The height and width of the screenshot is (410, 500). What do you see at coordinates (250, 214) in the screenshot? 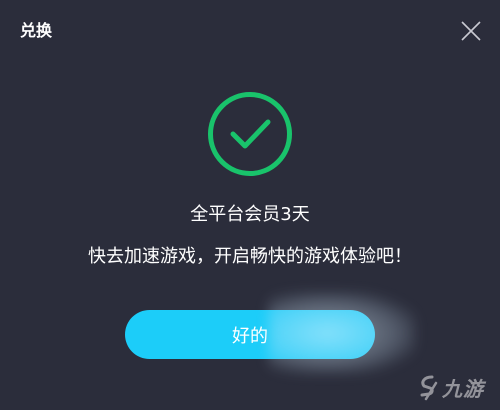
I see `reward-text: 全平台会员3天` at bounding box center [250, 214].